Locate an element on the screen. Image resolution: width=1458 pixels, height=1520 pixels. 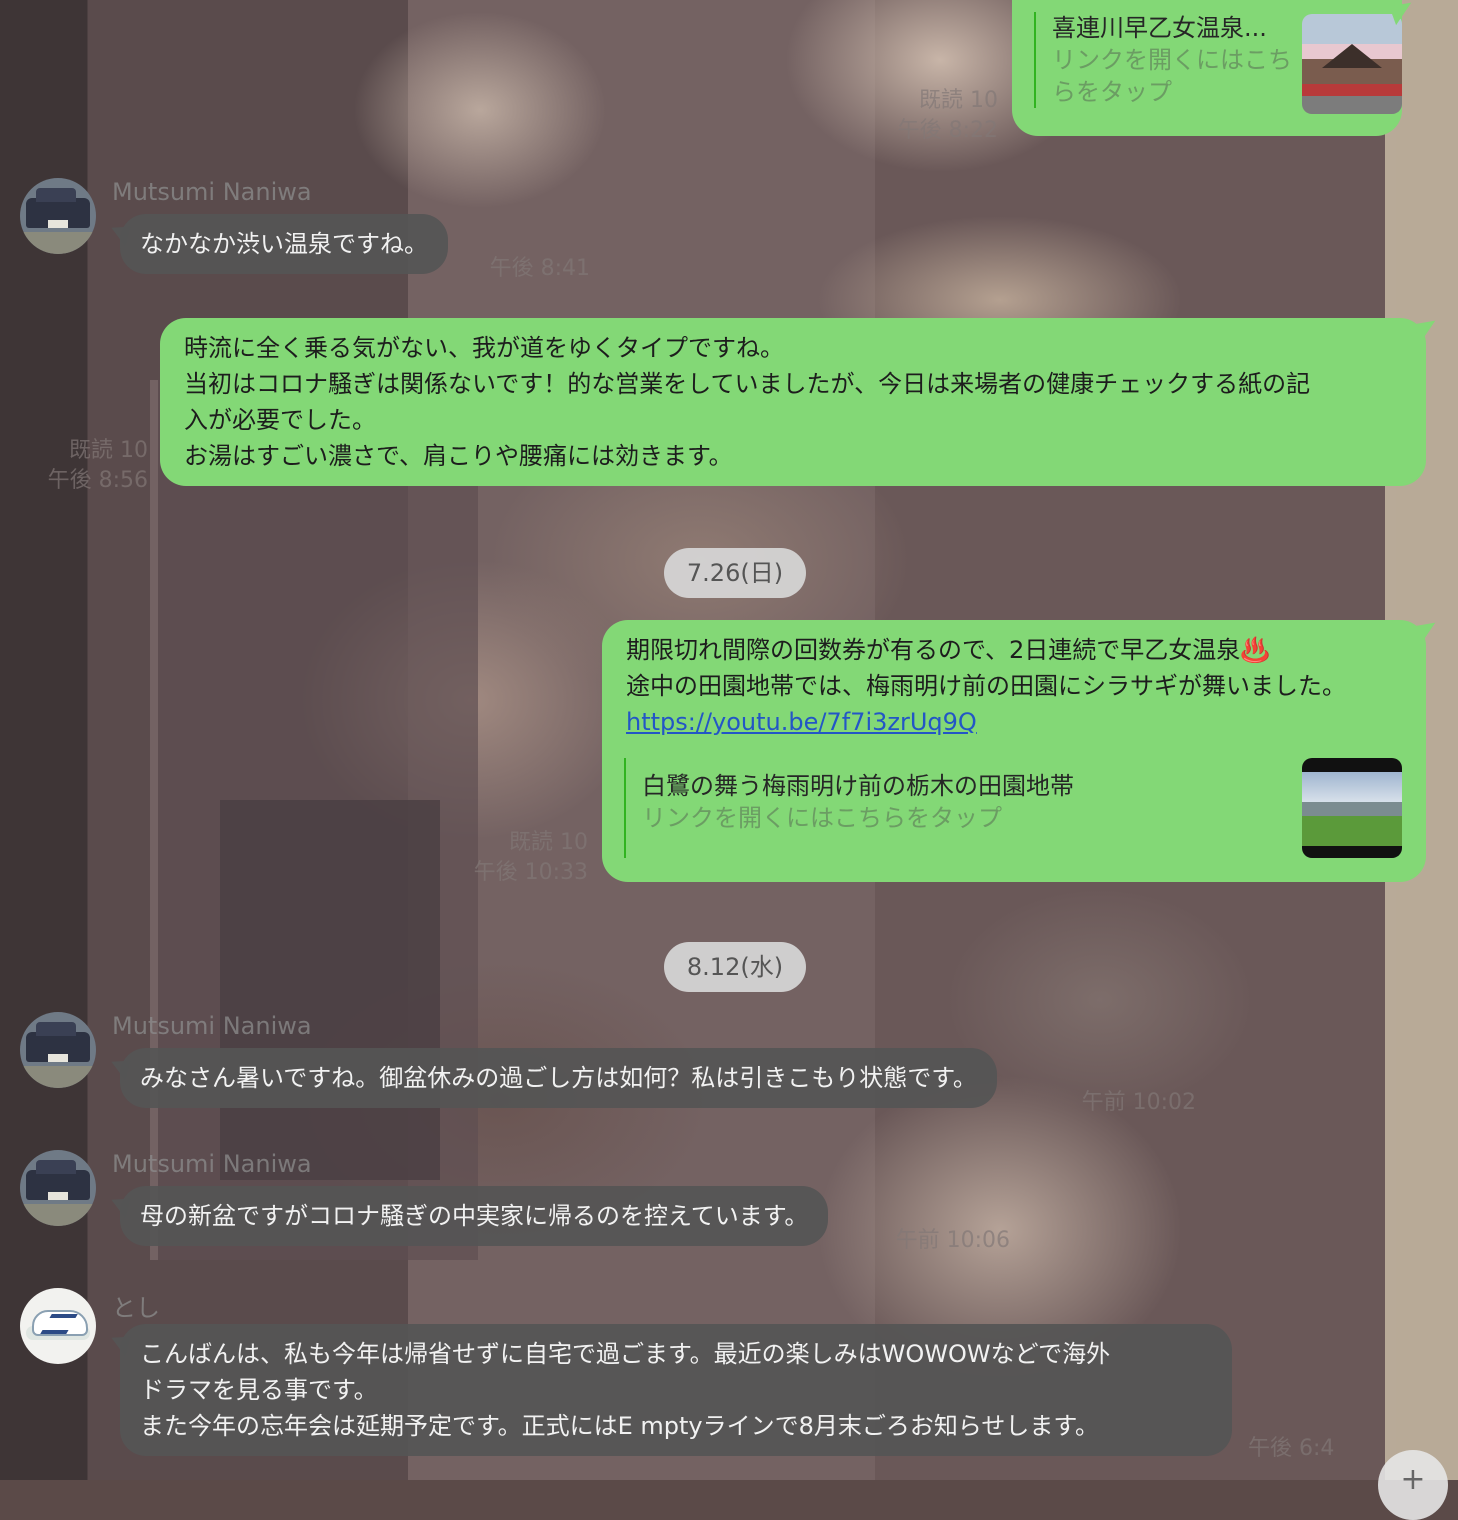
message-line: ドラマを見る事です。 is located at coordinates (259, 1390).